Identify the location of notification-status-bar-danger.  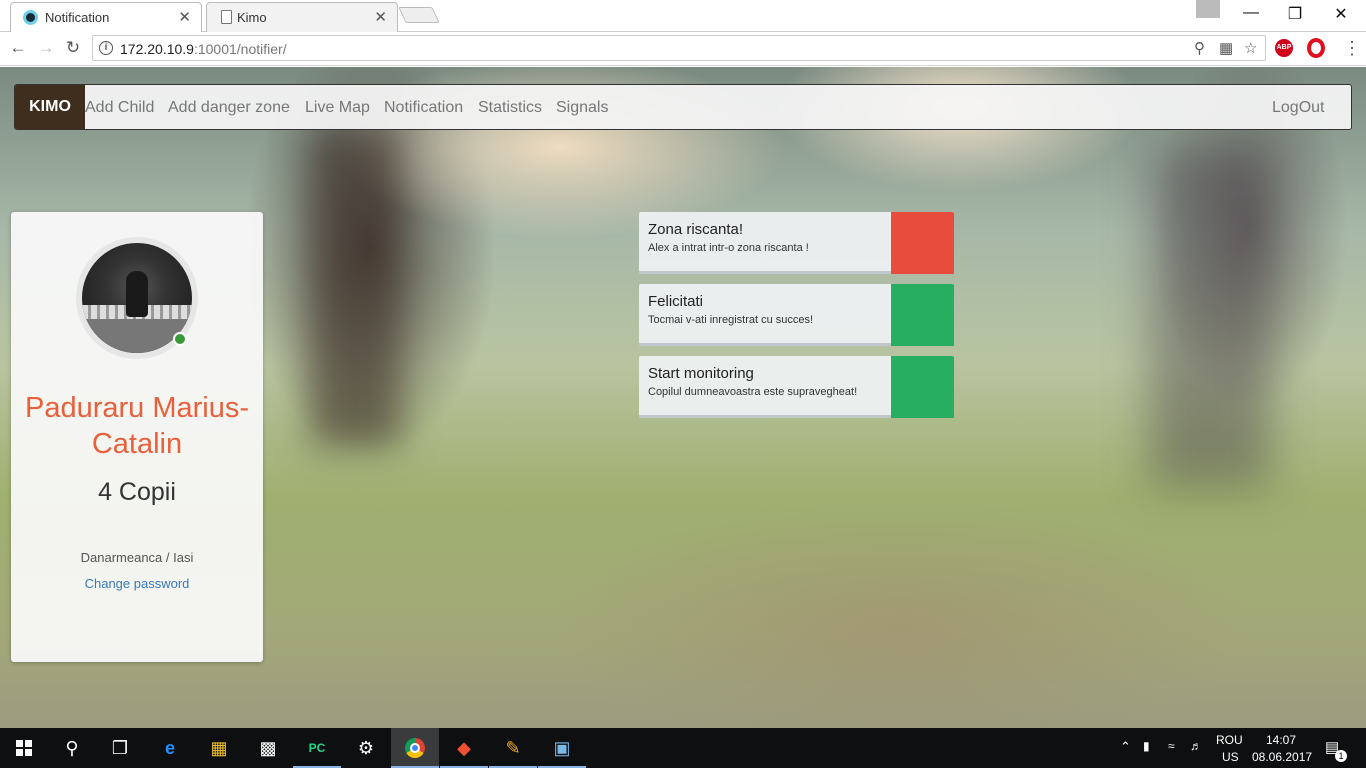
(922, 243).